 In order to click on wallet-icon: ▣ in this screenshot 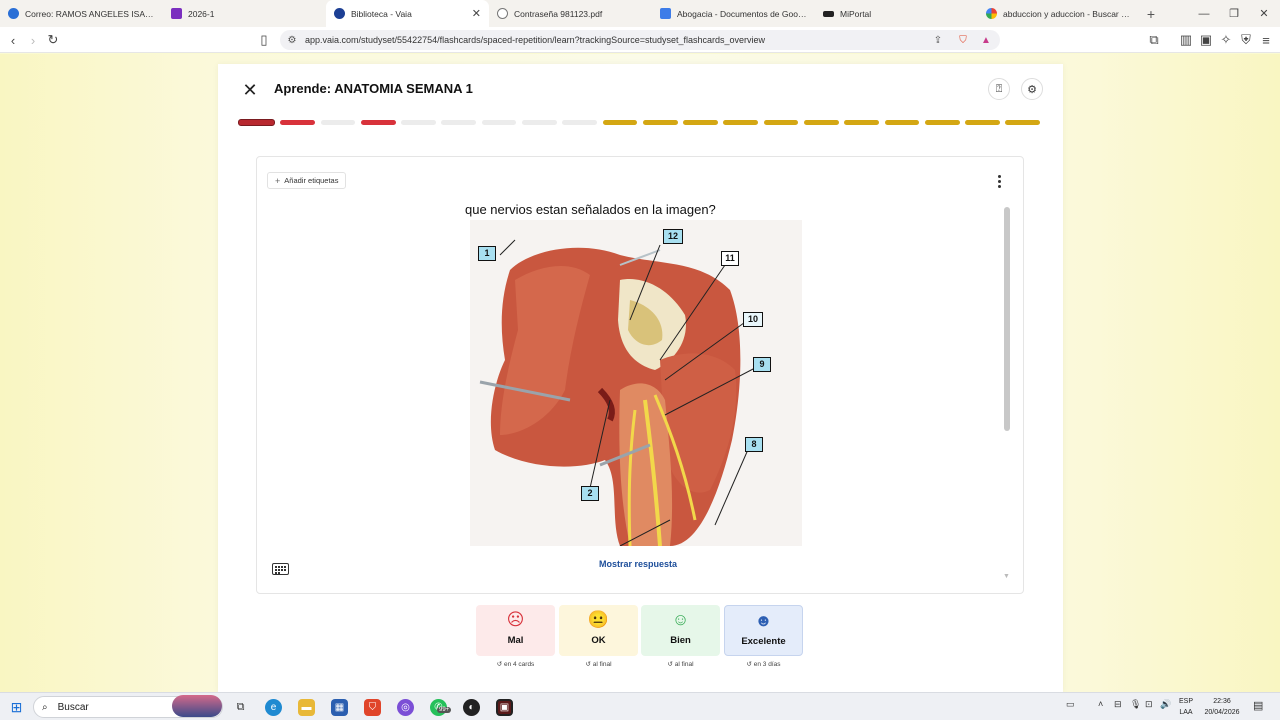, I will do `click(1206, 40)`.